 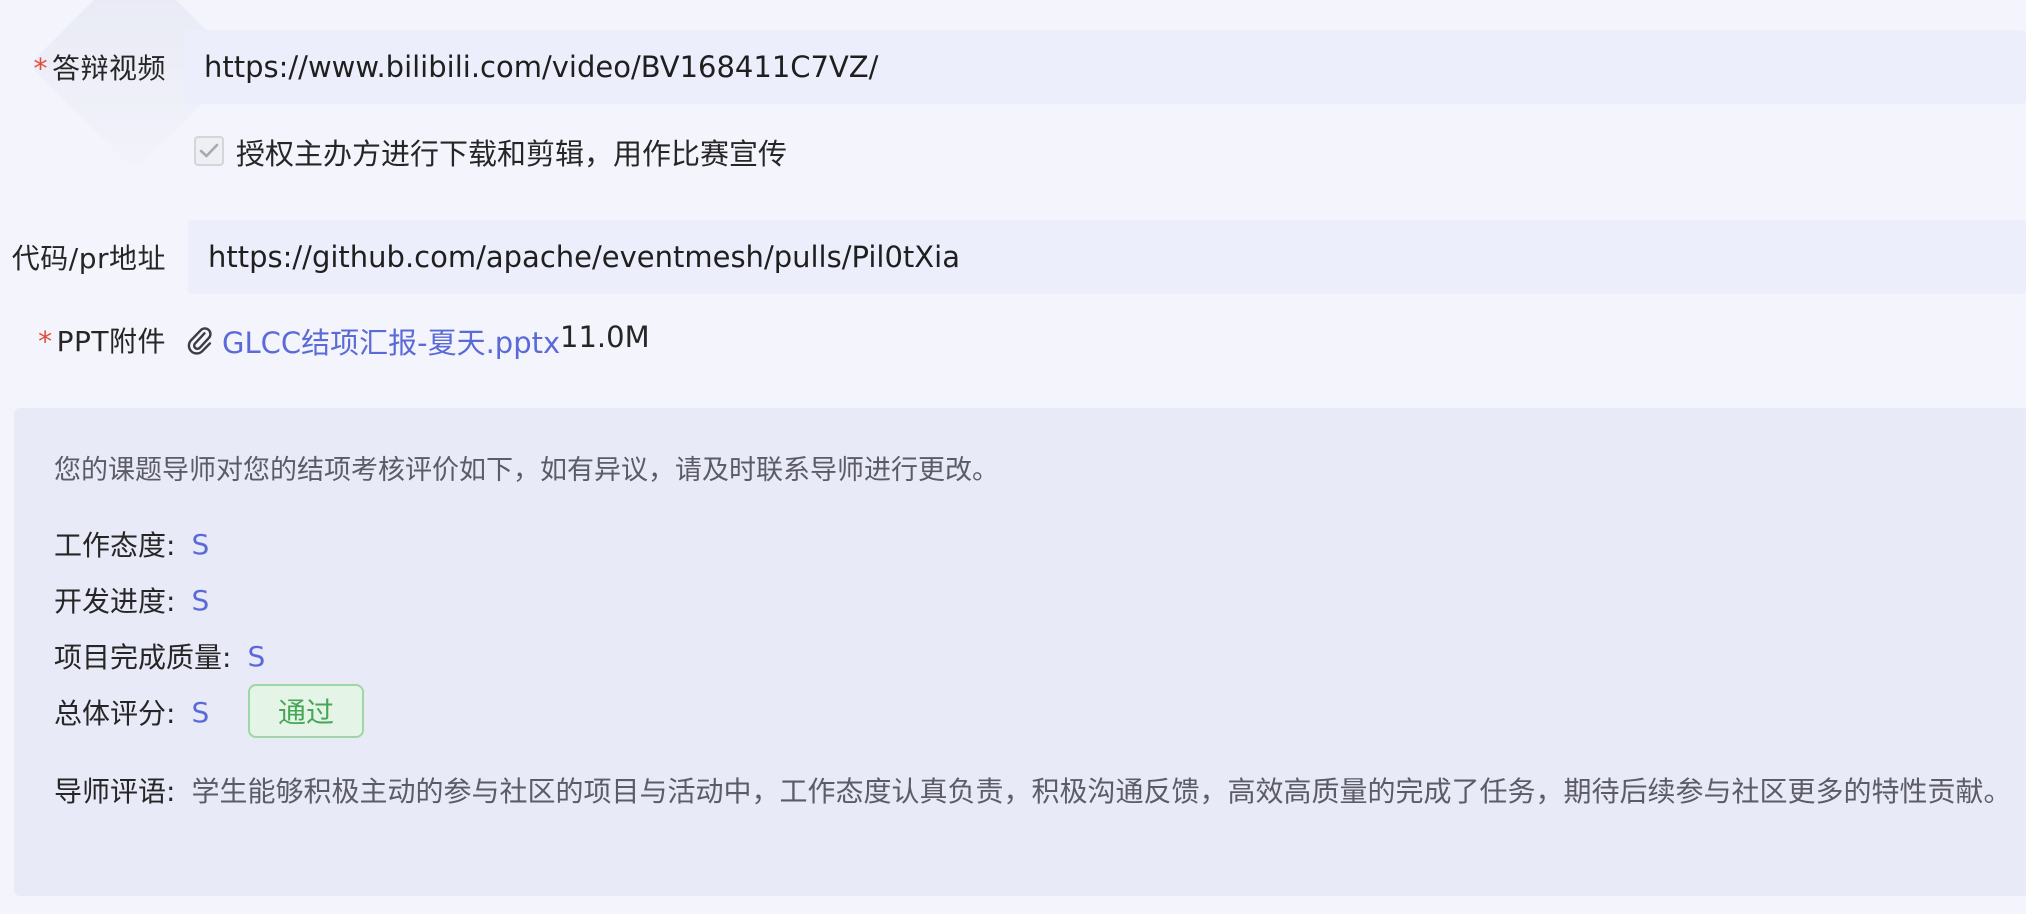 I want to click on quality-label: 项目完成质量:, so click(x=143, y=657).